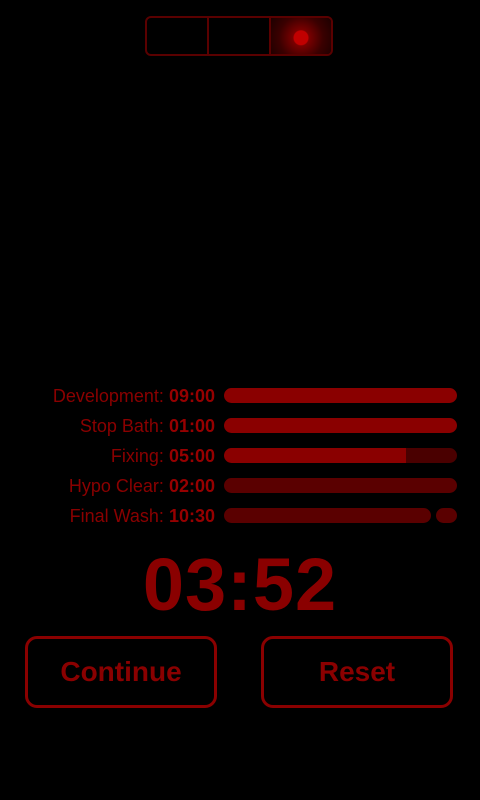  Describe the element at coordinates (191, 456) in the screenshot. I see `step-time: 05:00` at that location.